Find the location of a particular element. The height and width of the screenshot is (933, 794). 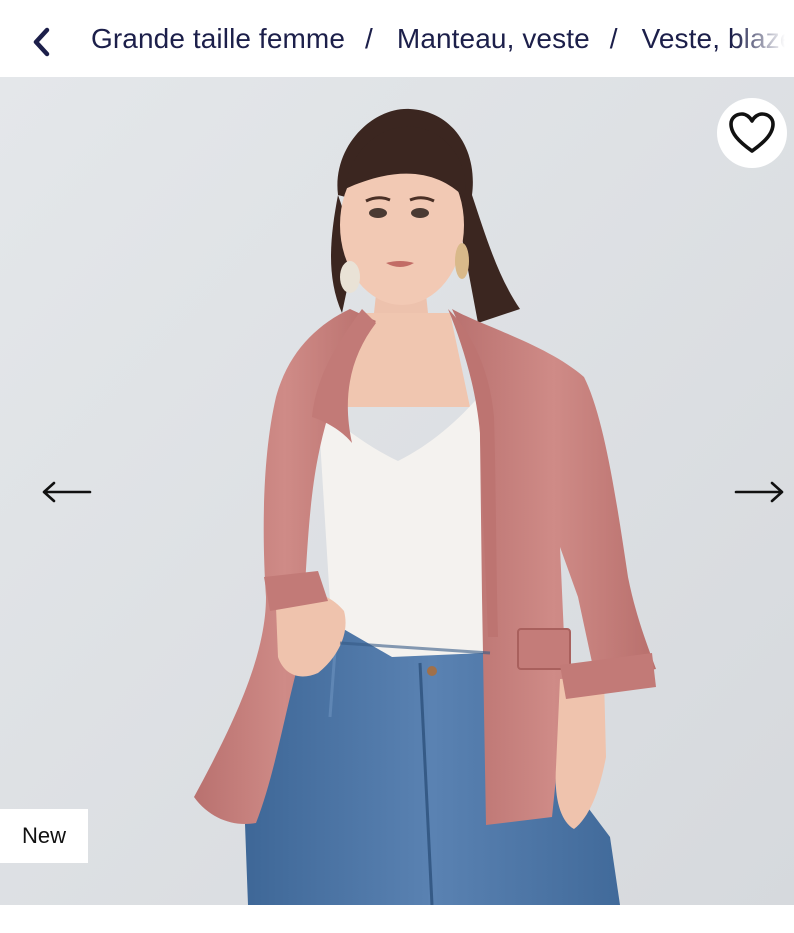

favorite-button is located at coordinates (752, 133).